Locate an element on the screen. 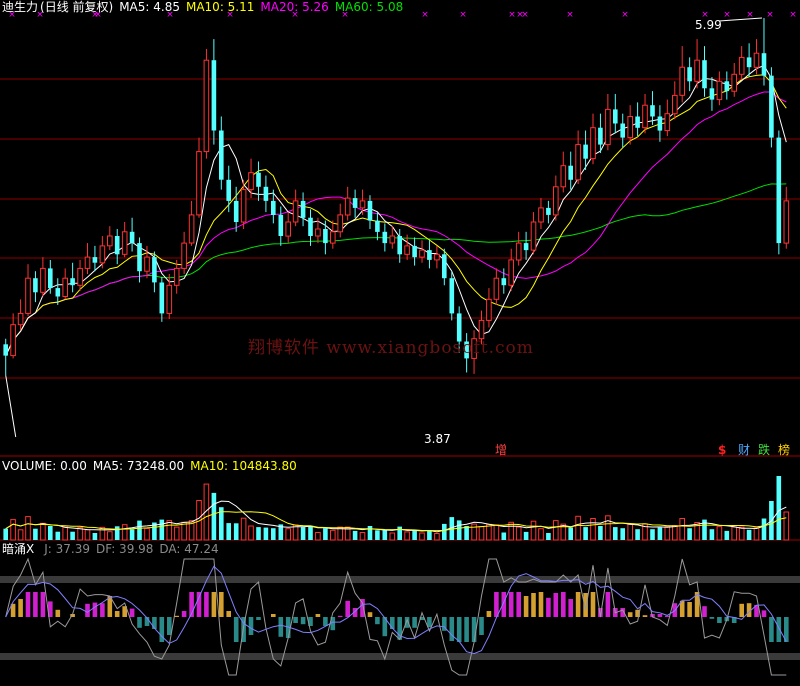 Image resolution: width=800 pixels, height=686 pixels. indicator-band-bottom is located at coordinates (400, 656).